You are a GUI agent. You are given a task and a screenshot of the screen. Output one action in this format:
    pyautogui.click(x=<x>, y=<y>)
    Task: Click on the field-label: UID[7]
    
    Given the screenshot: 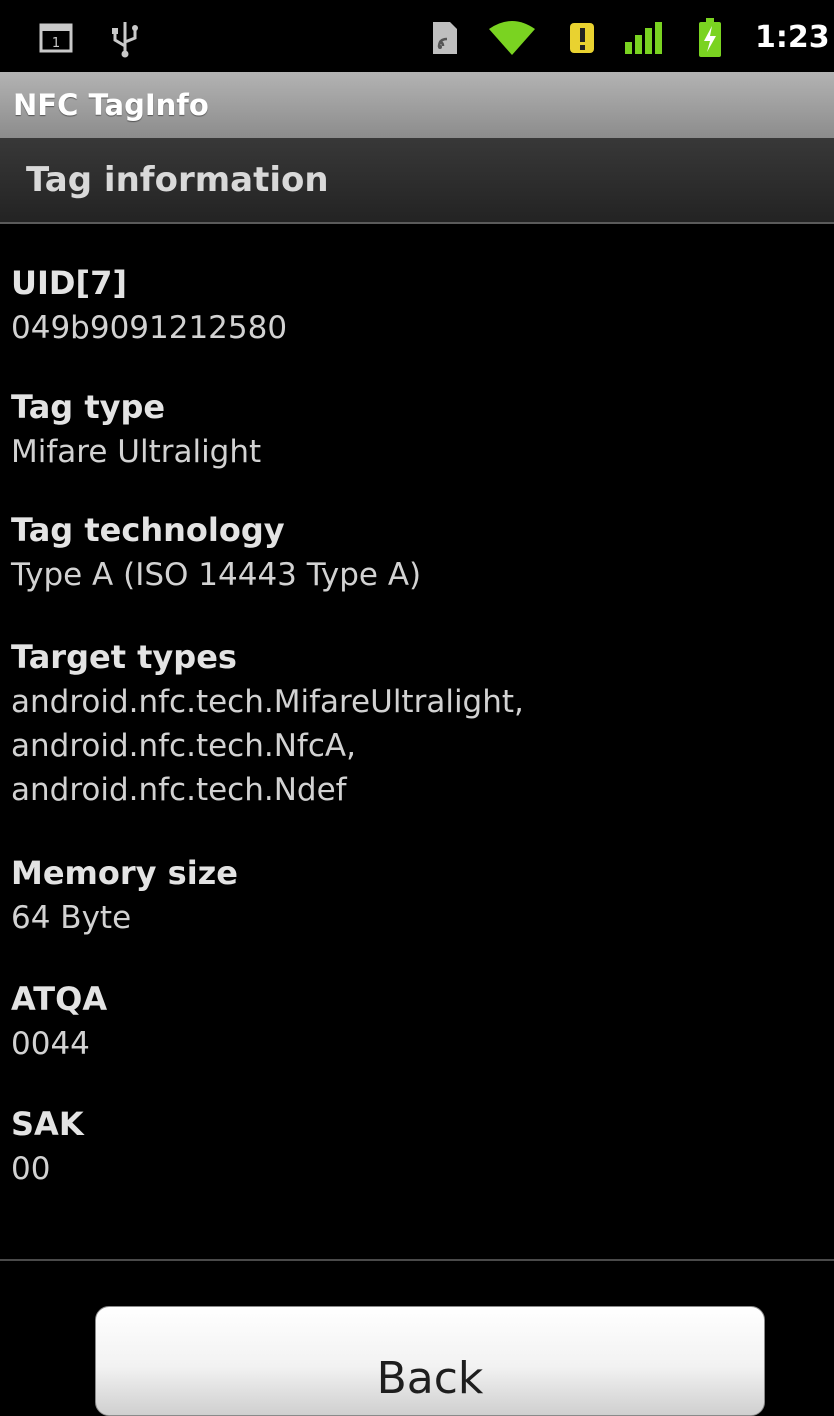 What is the action you would take?
    pyautogui.click(x=69, y=283)
    